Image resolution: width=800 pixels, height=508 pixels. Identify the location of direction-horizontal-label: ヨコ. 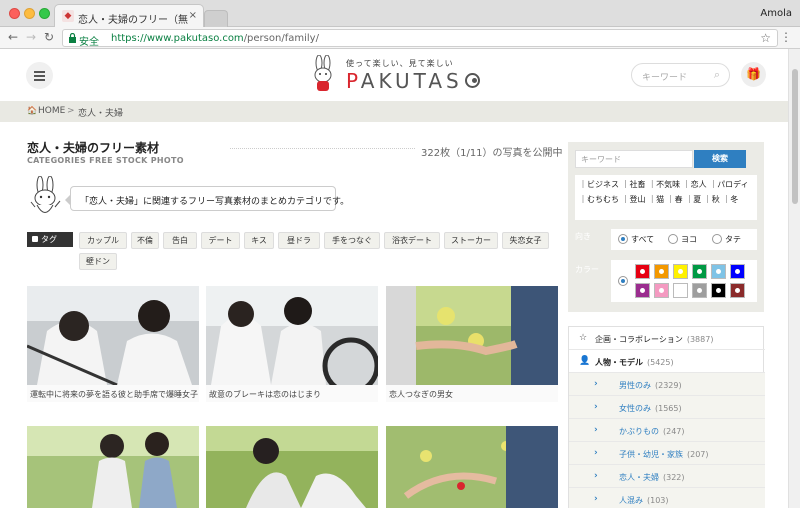
(689, 239).